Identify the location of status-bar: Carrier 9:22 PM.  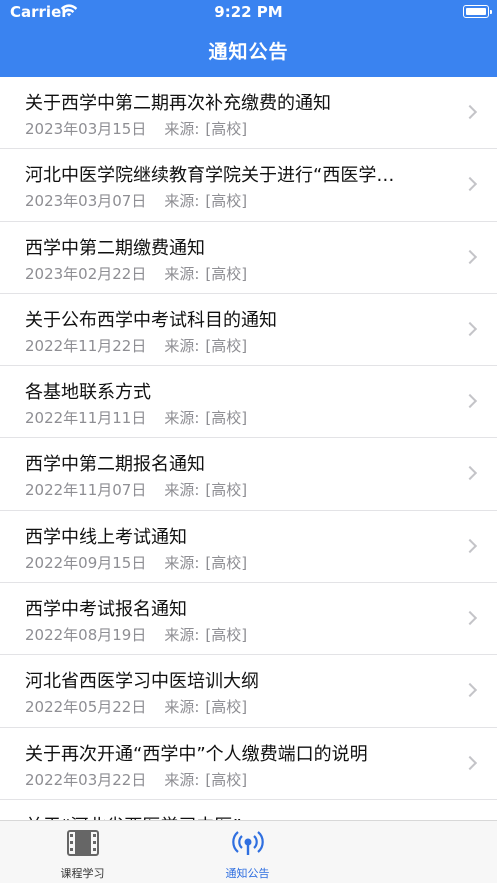
(248, 13).